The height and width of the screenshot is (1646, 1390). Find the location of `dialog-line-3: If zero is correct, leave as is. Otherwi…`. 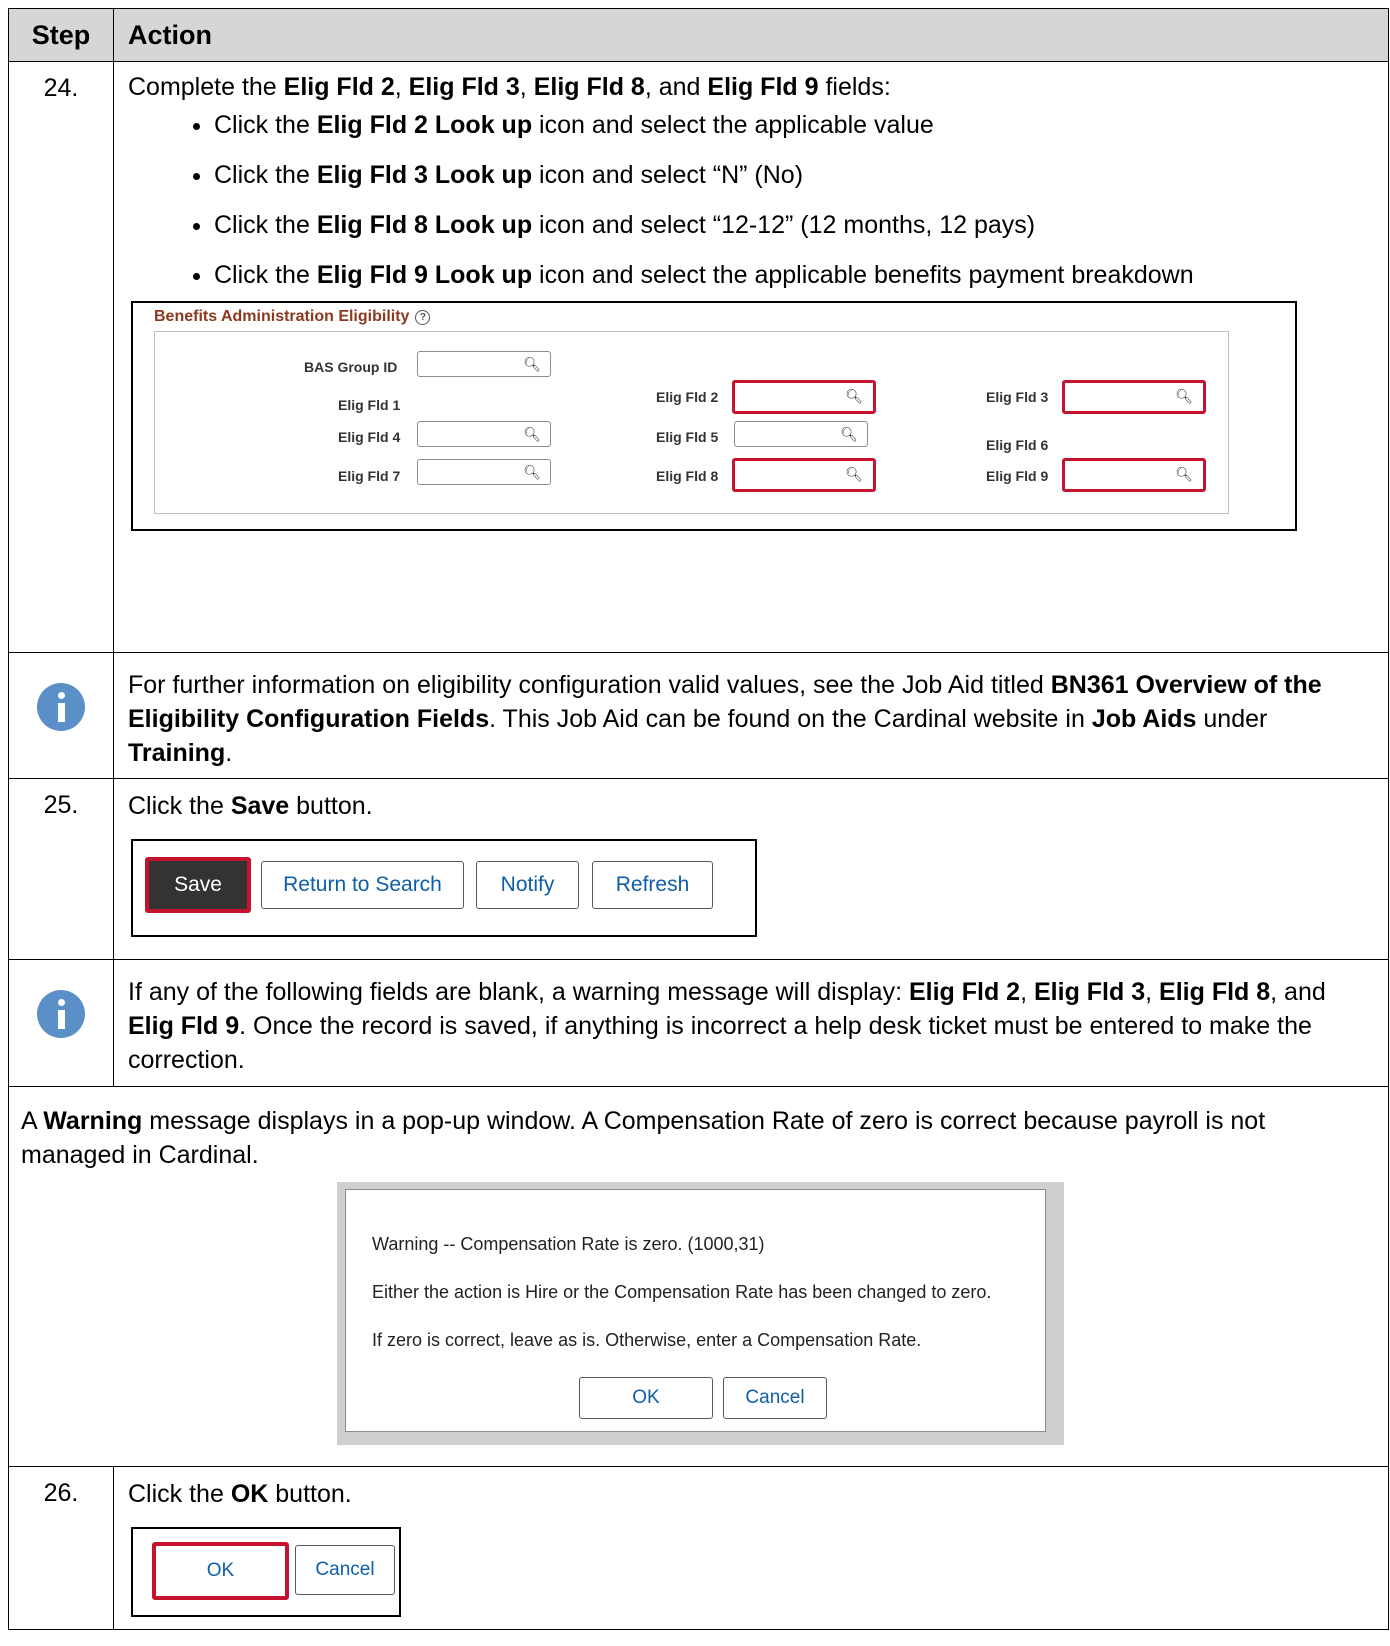

dialog-line-3: If zero is correct, leave as is. Otherwi… is located at coordinates (647, 1340).